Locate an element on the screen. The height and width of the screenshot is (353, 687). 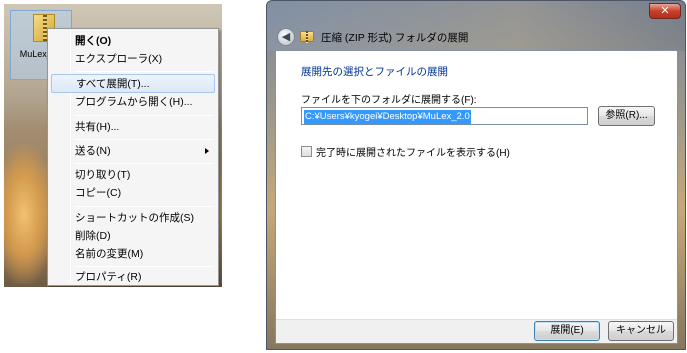
menu-item-explorer: エクスプローラ(X) is located at coordinates (133, 59).